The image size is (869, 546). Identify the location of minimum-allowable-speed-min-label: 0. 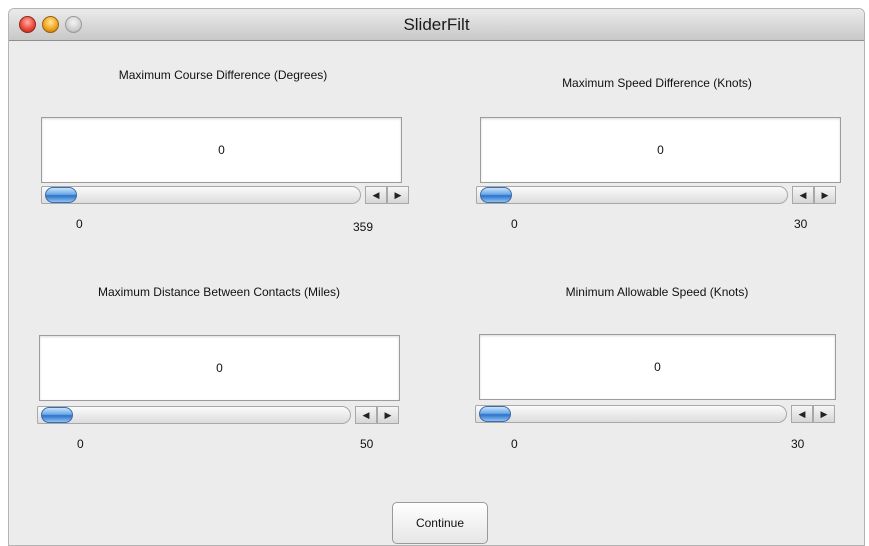
(514, 444).